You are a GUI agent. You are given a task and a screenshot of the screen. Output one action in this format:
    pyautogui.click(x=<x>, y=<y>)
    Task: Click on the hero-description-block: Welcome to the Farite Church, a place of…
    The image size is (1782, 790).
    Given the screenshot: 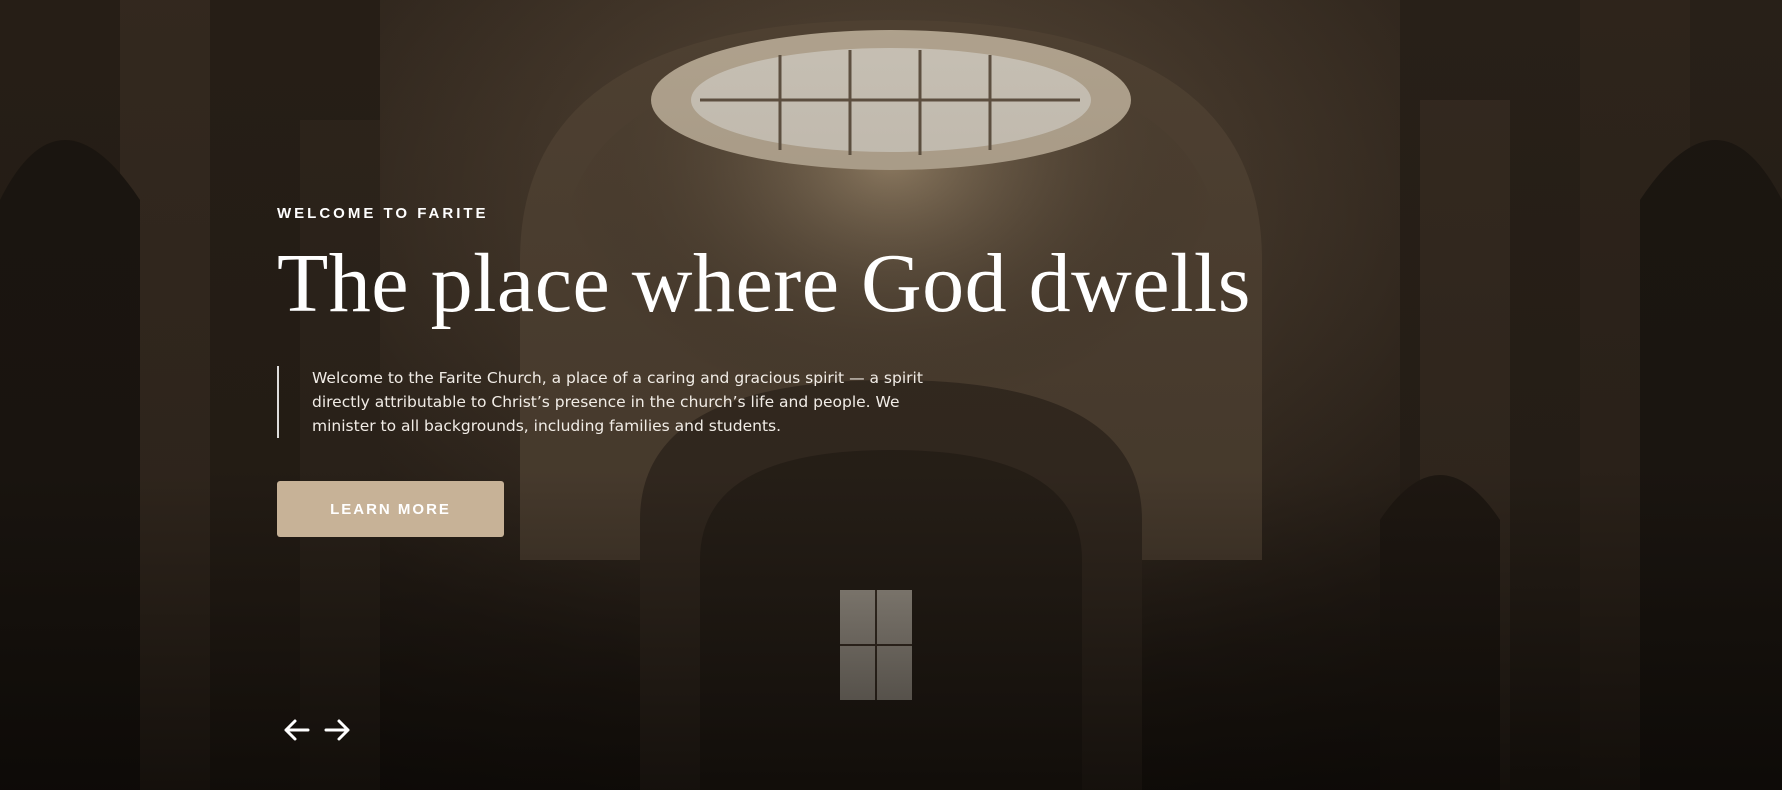 What is the action you would take?
    pyautogui.click(x=617, y=402)
    